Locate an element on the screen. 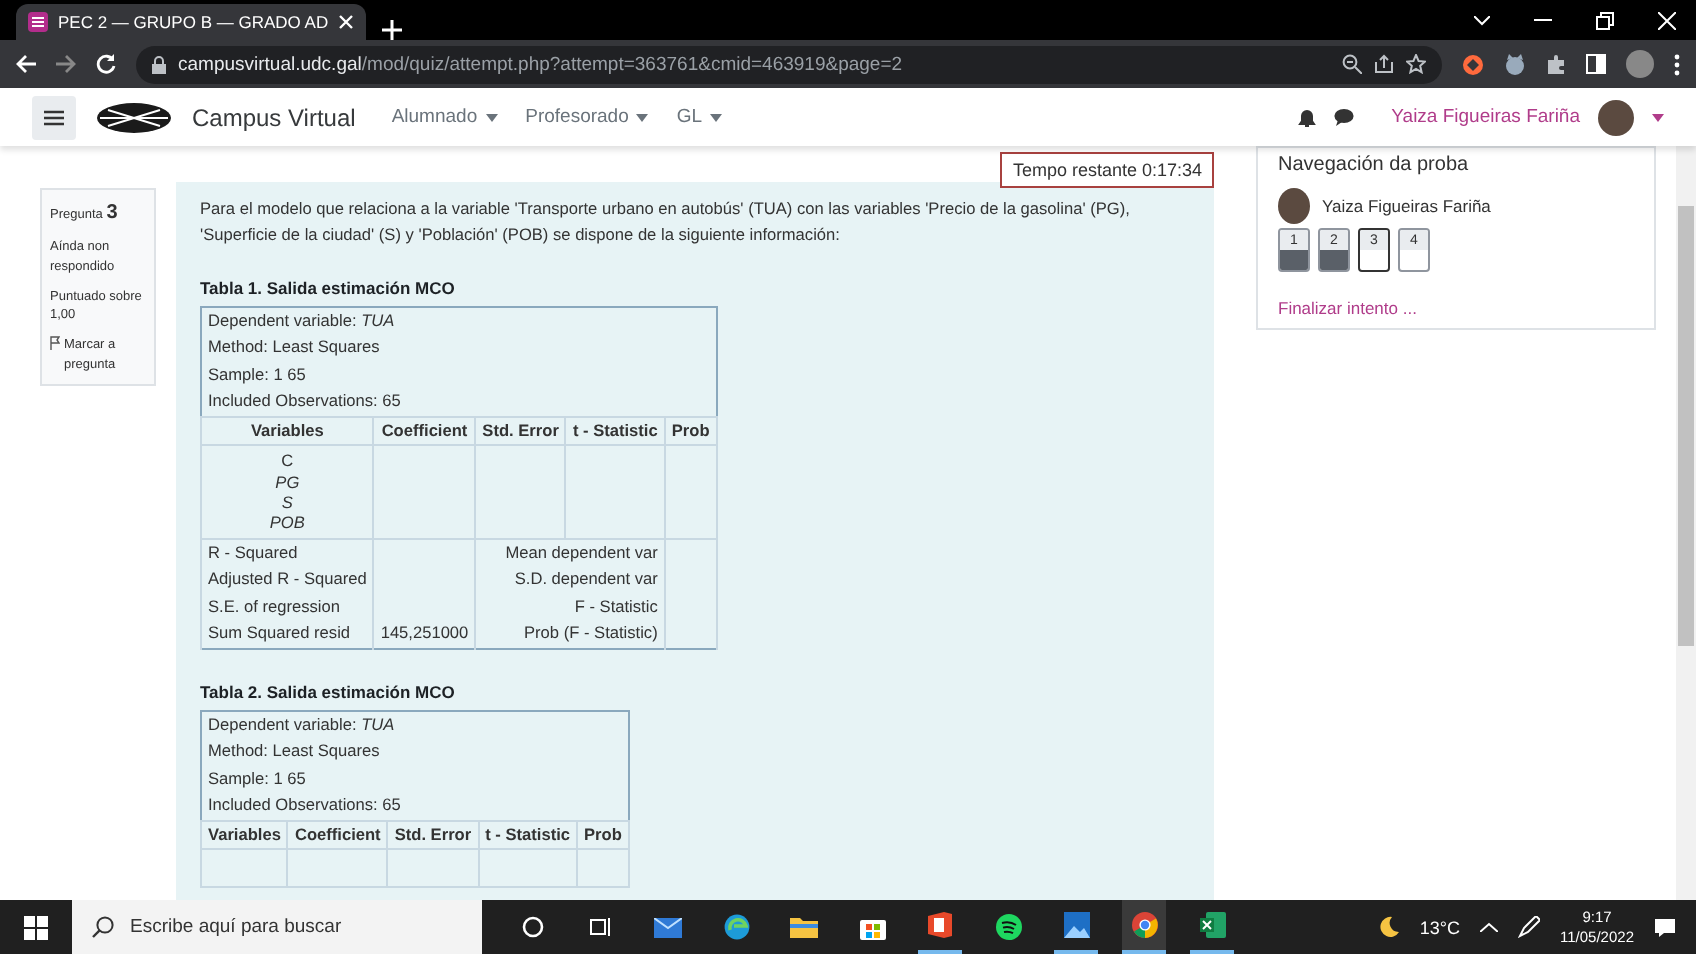 Image resolution: width=1696 pixels, height=954 pixels. stat-label: Mean dependent var is located at coordinates (581, 551).